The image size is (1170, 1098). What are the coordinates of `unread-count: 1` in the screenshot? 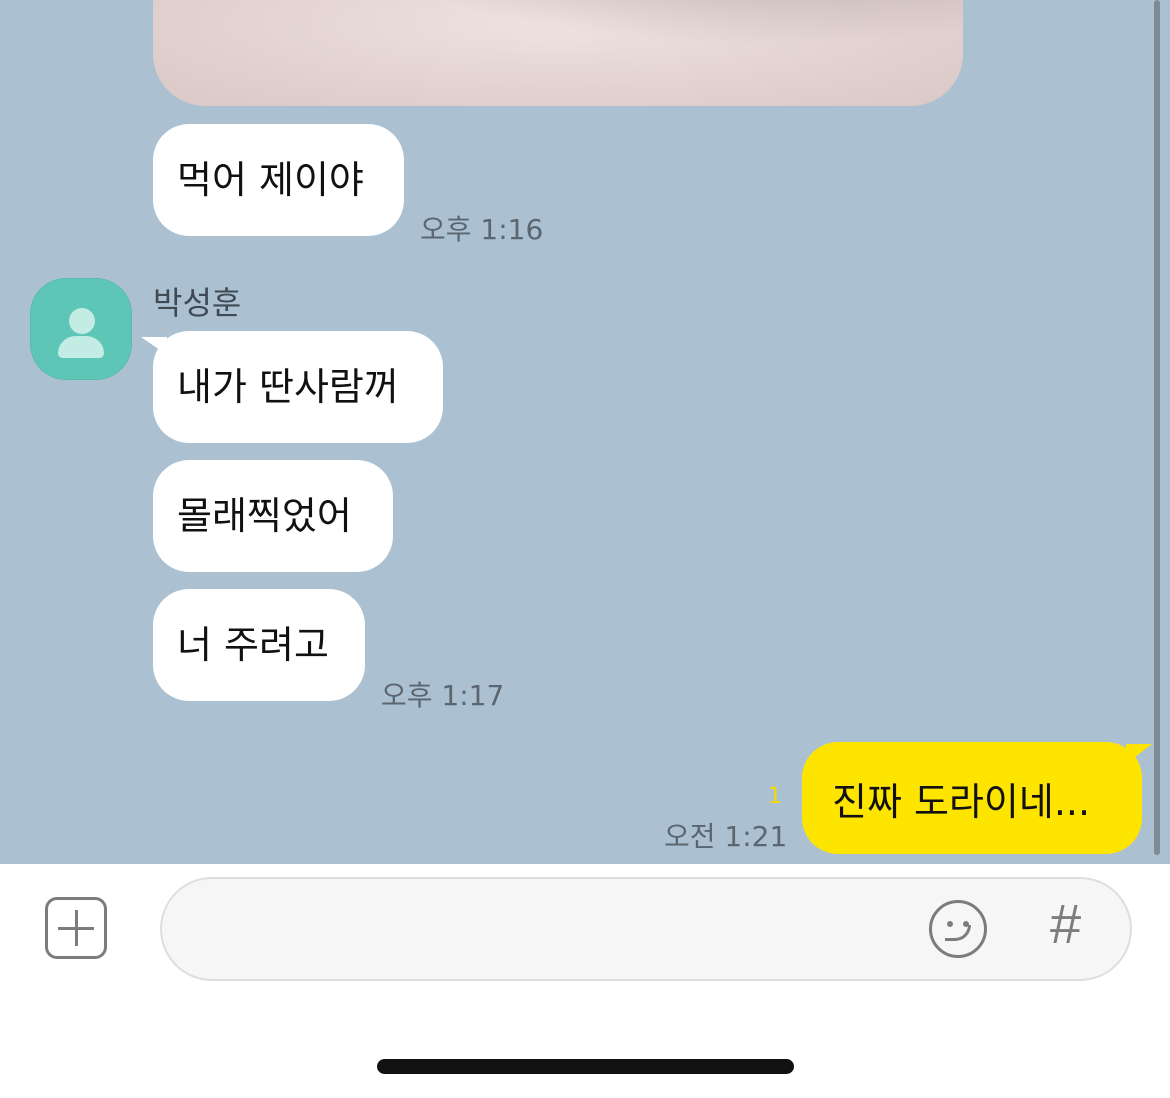 It's located at (775, 796).